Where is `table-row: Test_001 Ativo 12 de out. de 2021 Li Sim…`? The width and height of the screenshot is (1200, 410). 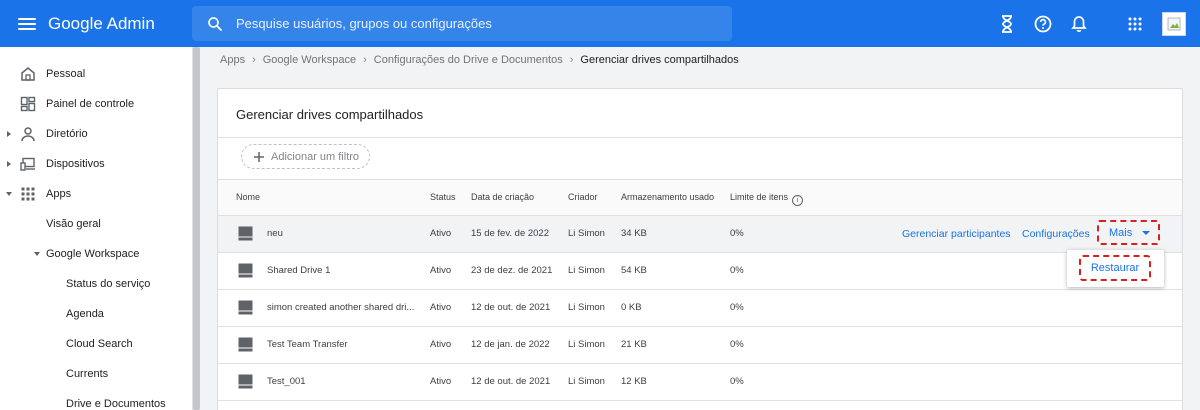 table-row: Test_001 Ativo 12 de out. de 2021 Li Sim… is located at coordinates (700, 382).